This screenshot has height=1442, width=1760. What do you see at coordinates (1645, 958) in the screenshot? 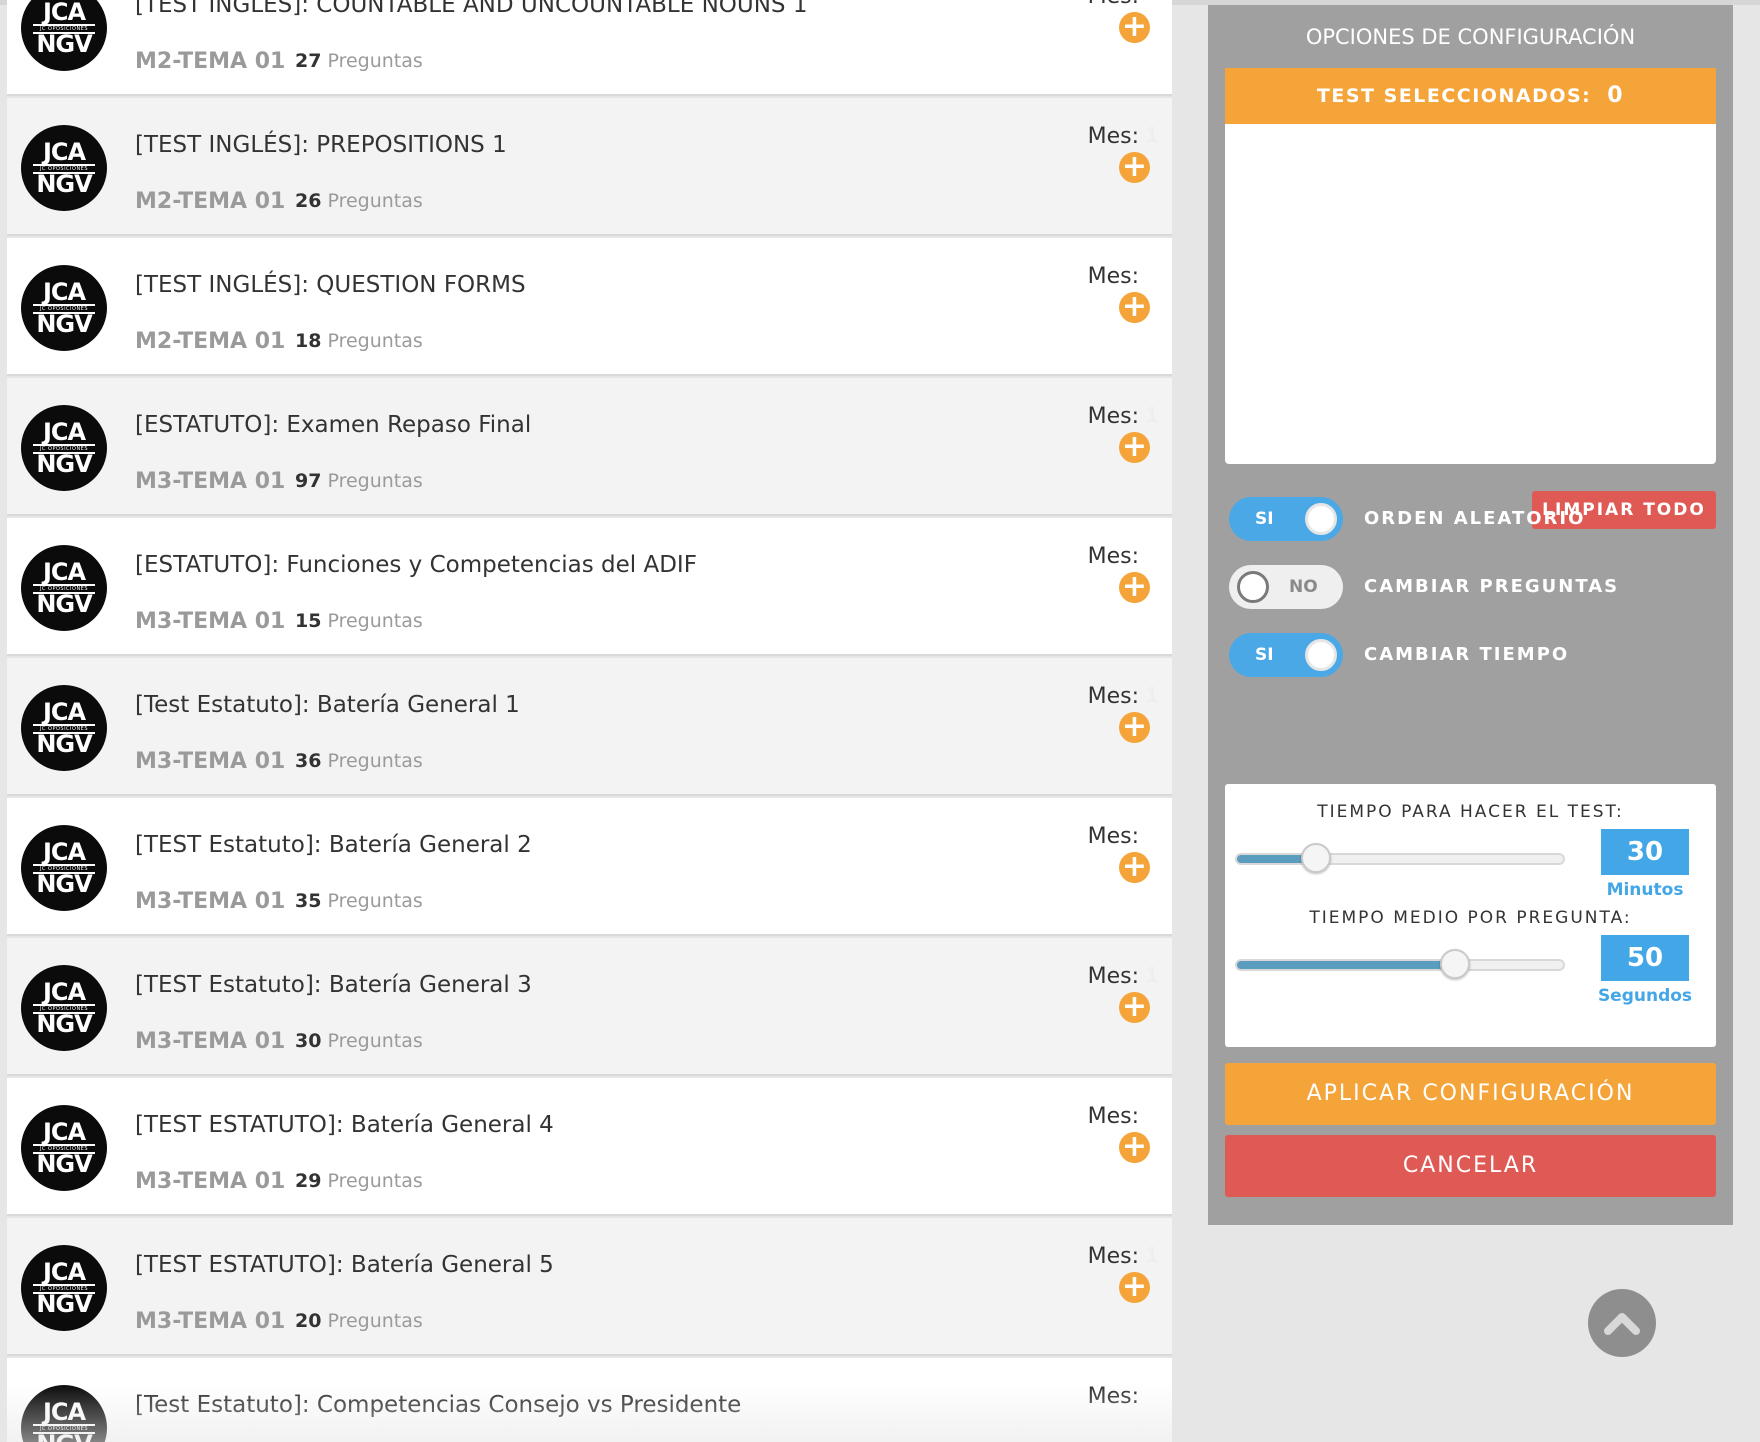
I see `question-time-value: 50` at bounding box center [1645, 958].